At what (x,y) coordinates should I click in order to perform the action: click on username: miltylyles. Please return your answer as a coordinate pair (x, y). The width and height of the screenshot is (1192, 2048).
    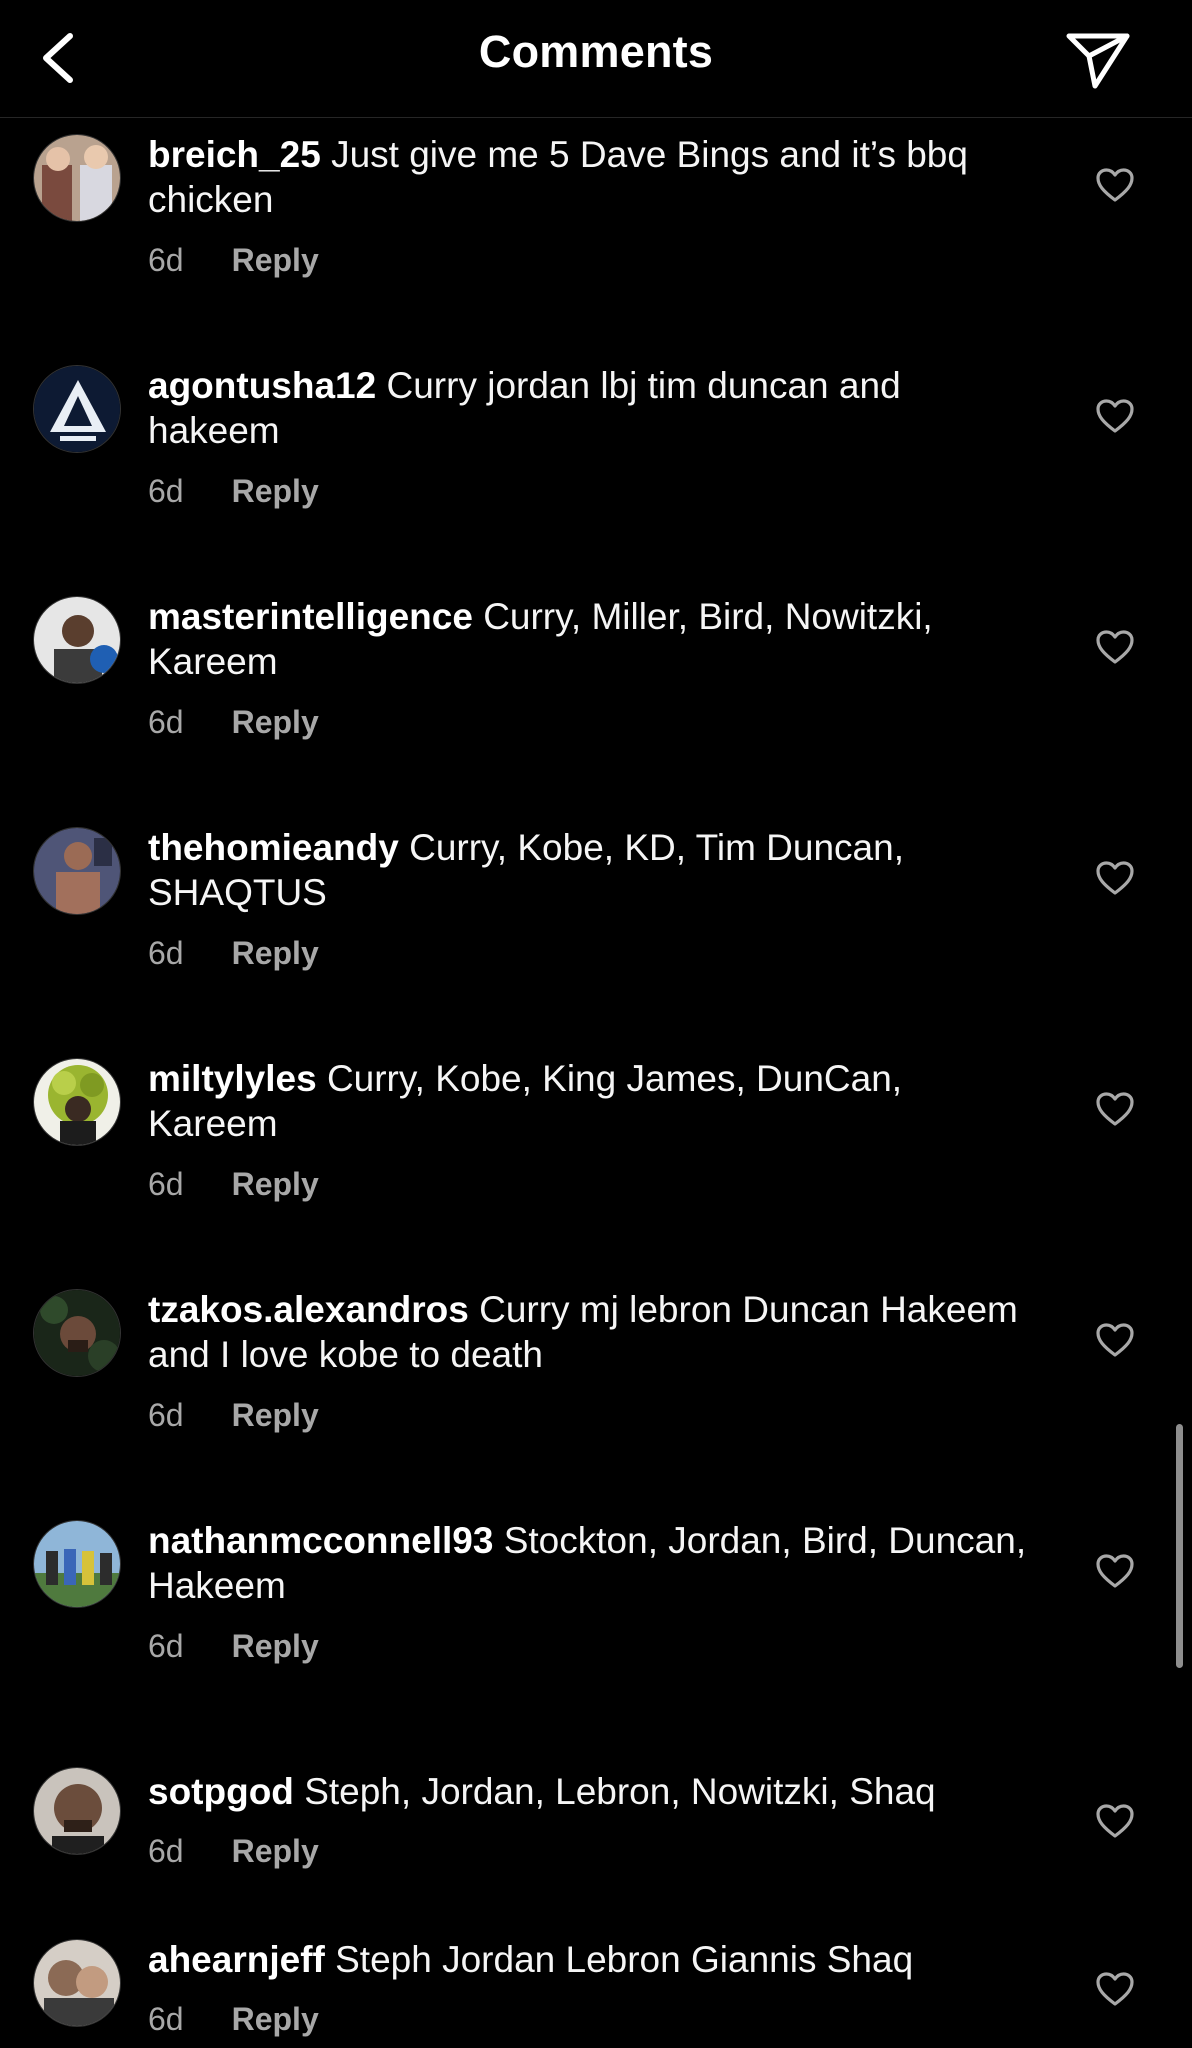
    Looking at the image, I should click on (232, 1078).